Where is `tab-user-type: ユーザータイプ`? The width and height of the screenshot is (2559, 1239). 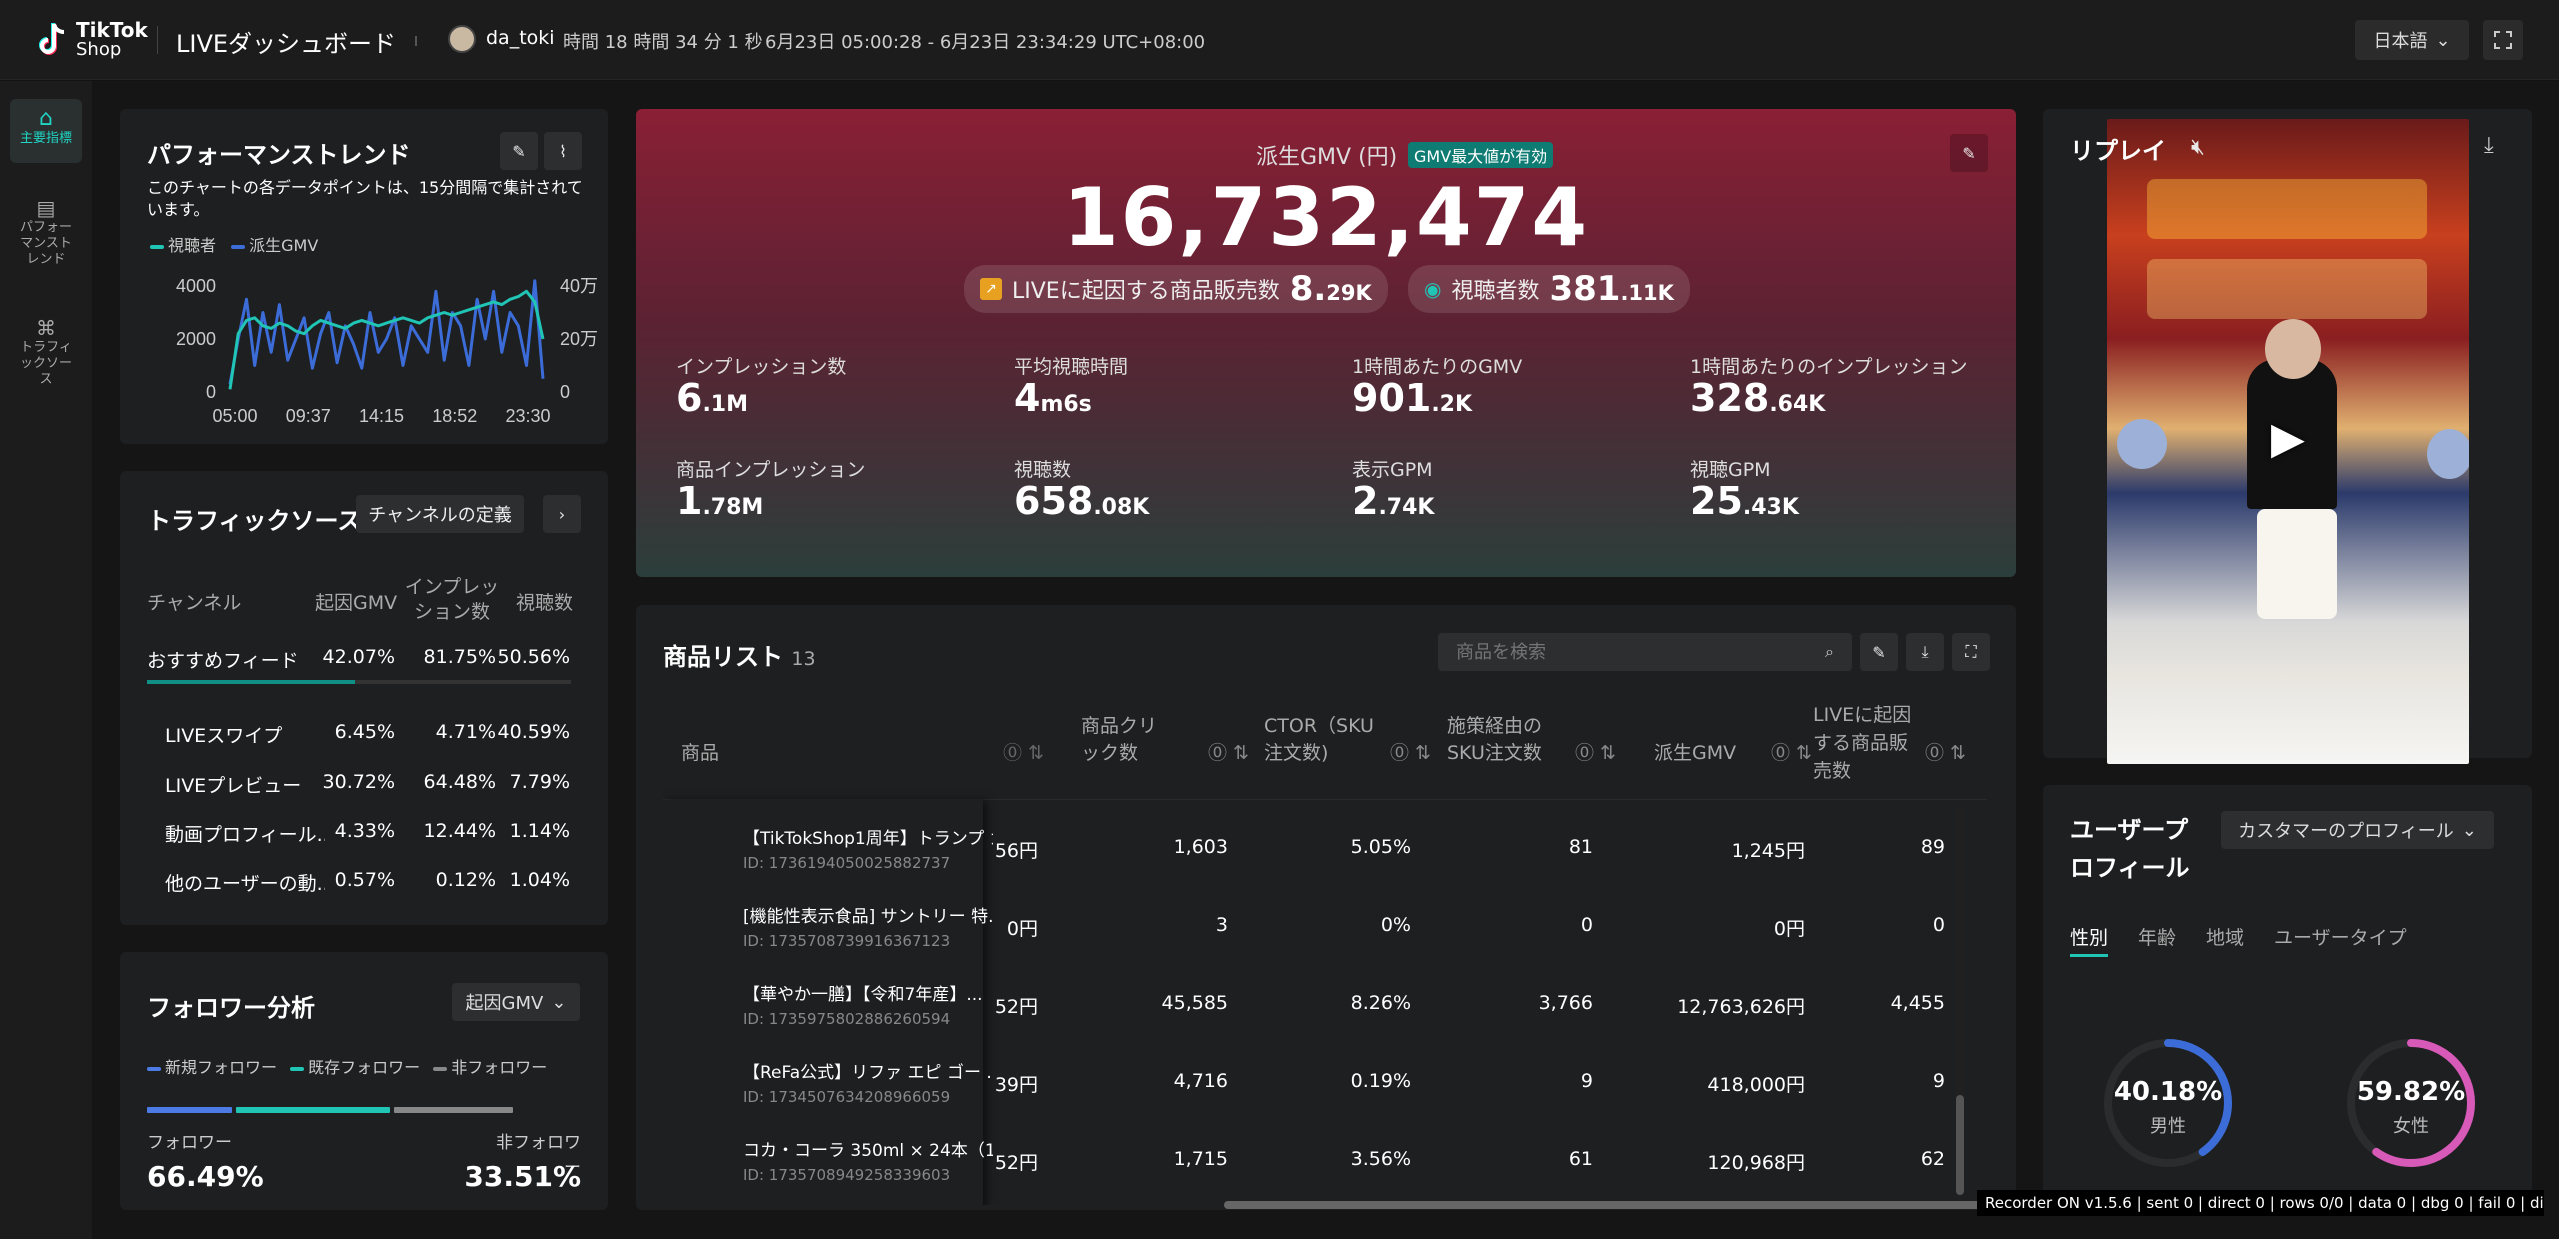 tab-user-type: ユーザータイプ is located at coordinates (2340, 940).